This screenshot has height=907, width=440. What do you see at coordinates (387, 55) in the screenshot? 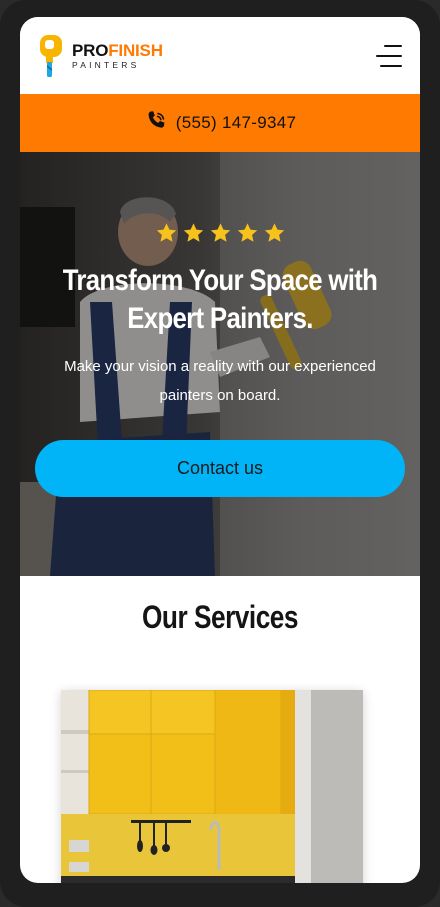
I see `hamburger-menu-icon` at bounding box center [387, 55].